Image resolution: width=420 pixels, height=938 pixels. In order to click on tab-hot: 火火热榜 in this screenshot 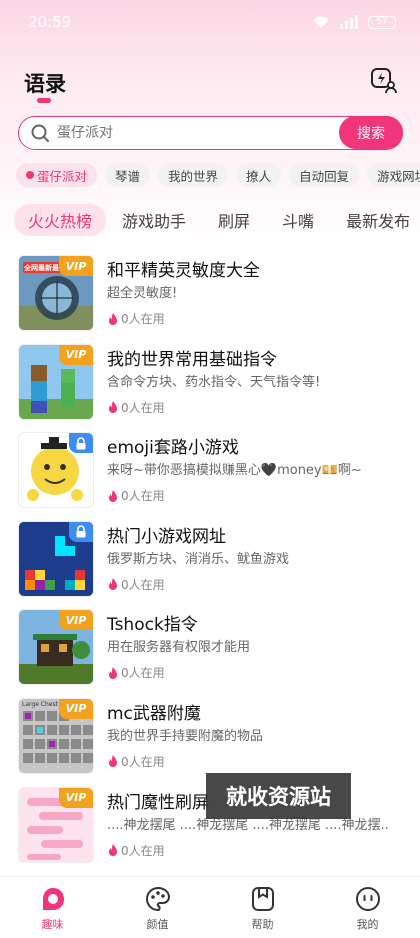, I will do `click(60, 220)`.